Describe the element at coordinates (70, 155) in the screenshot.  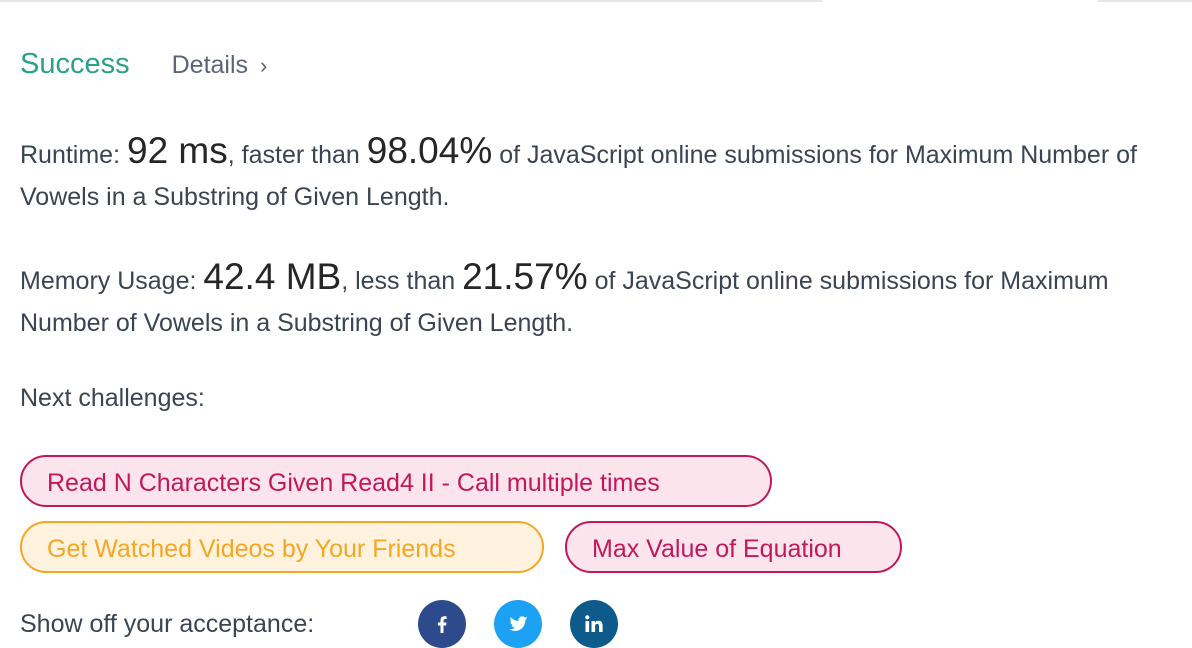
I see `runtime-label: Runtime:` at that location.